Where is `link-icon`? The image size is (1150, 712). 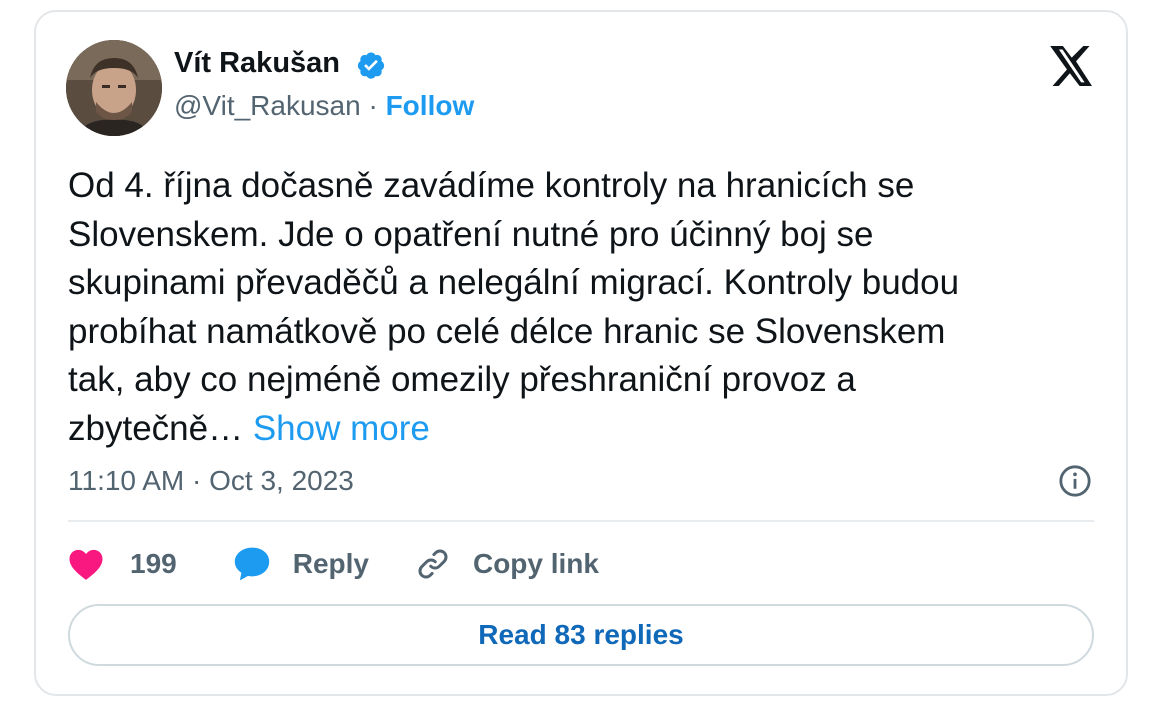
link-icon is located at coordinates (433, 564).